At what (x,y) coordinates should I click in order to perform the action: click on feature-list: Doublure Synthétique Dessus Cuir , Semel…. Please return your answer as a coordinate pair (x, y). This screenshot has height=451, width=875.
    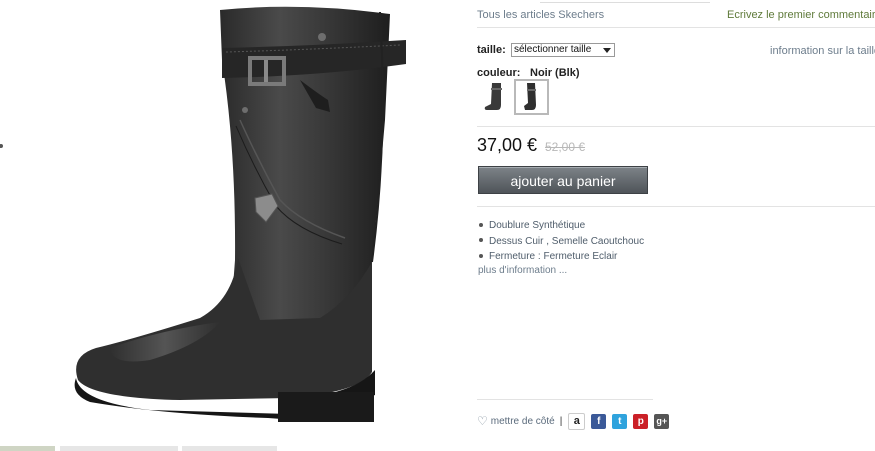
    Looking at the image, I should click on (561, 241).